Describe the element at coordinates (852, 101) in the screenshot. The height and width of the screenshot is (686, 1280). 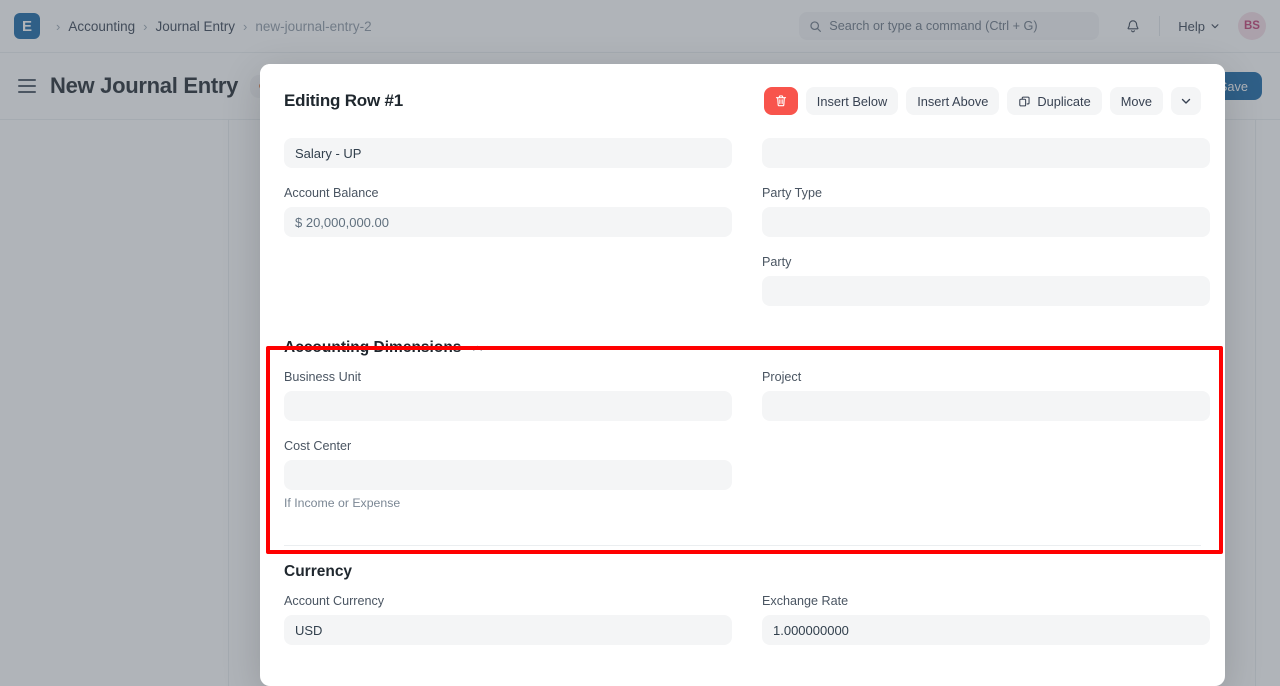
I see `insert-below-button: Insert Below` at that location.